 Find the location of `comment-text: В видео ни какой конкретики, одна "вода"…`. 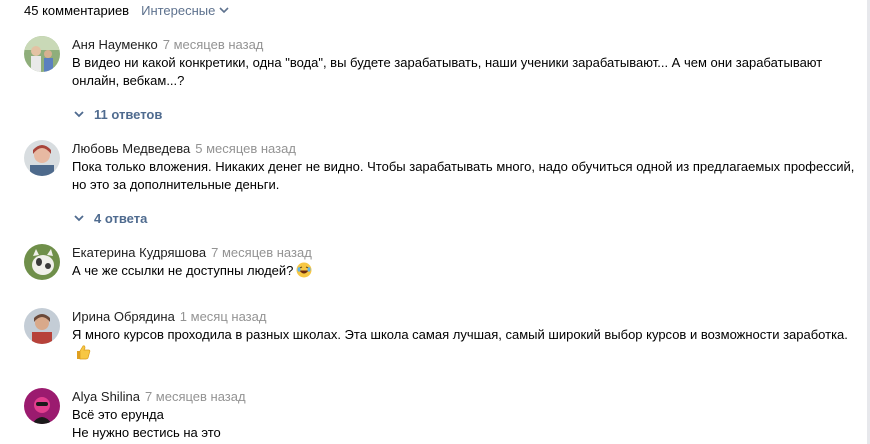

comment-text: В видео ни какой конкретики, одна "вода"… is located at coordinates (447, 71).